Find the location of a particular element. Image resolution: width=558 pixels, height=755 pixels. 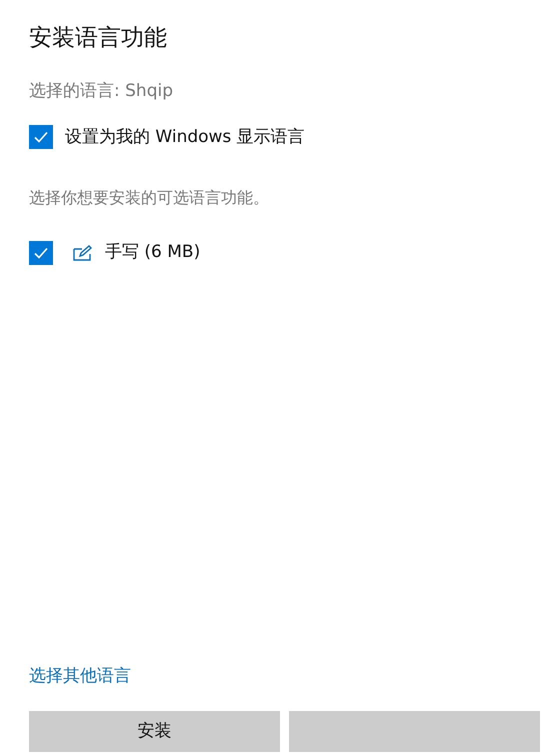

checkmark-icon is located at coordinates (41, 137).